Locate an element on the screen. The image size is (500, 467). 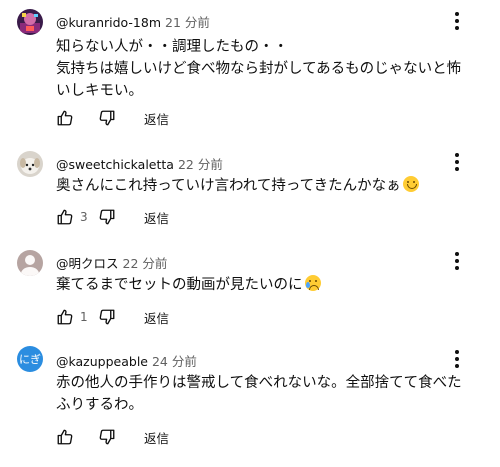
comment-author: @明クロス is located at coordinates (87, 263).